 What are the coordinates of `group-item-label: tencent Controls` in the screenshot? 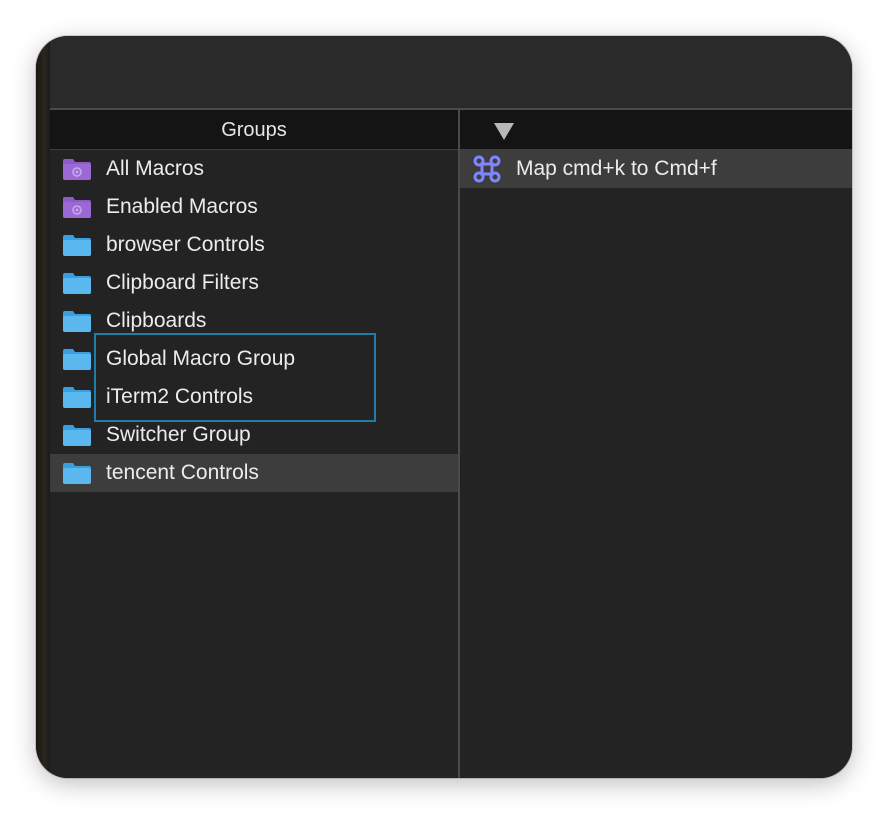 It's located at (182, 472).